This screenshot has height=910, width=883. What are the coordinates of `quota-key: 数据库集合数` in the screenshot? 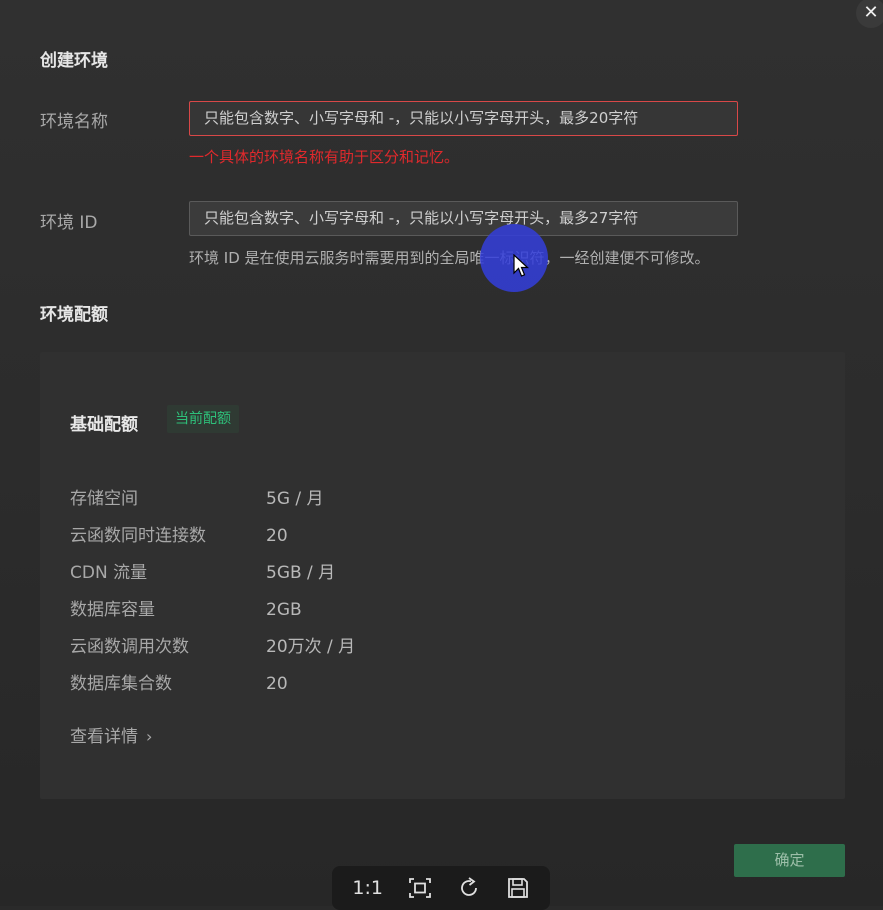 It's located at (121, 684).